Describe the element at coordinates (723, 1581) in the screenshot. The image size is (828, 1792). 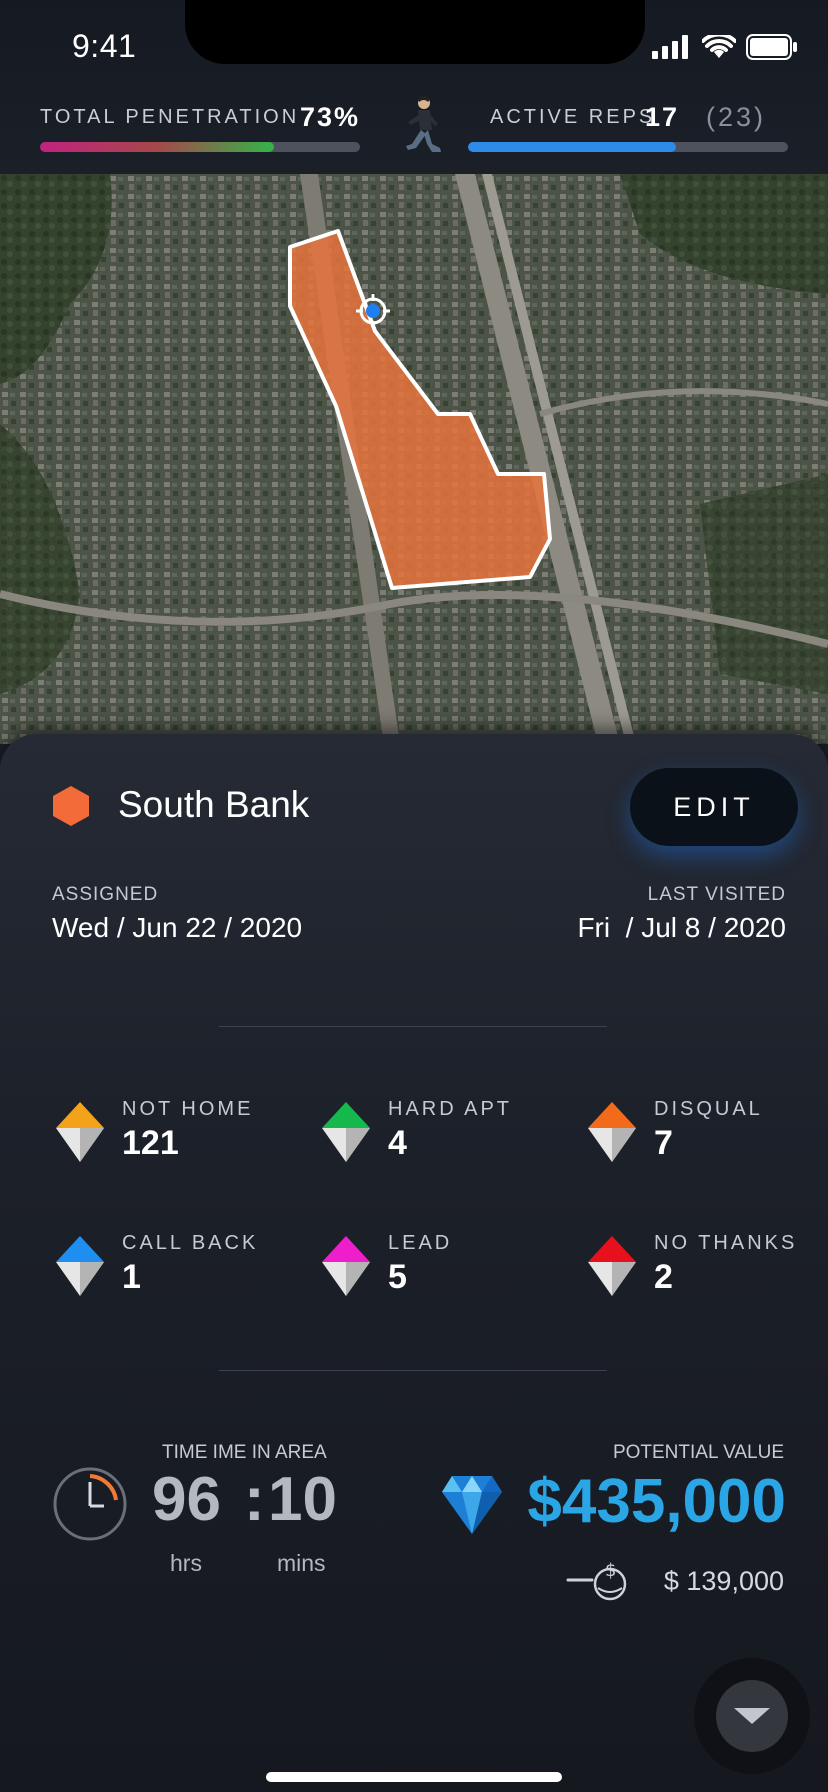
I see `commission-value: $ 139,000` at that location.